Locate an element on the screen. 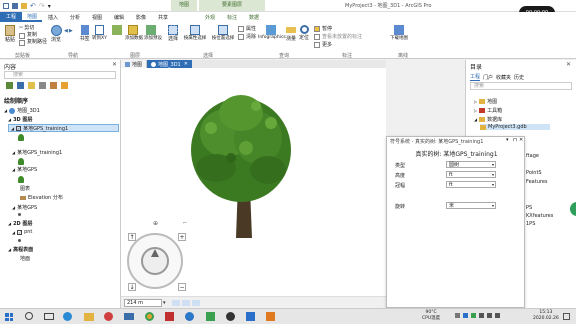 This screenshot has width=576, height=324. tab-map-view: 地图 is located at coordinates (134, 64).